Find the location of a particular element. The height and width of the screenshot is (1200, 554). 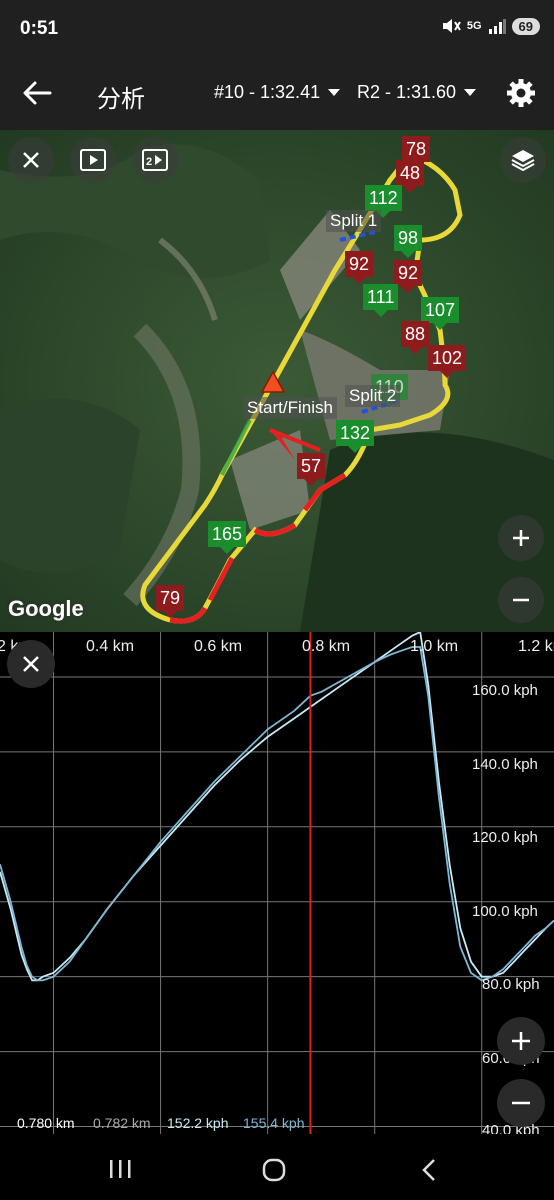

y-tick-label: 160.0 kph is located at coordinates (505, 690).